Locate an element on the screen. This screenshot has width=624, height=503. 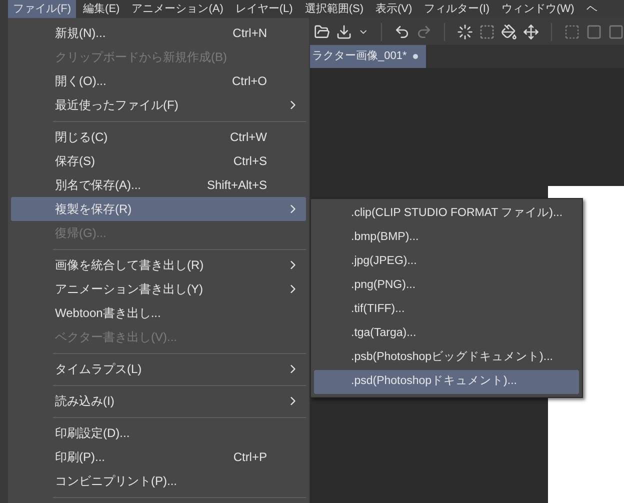
menu-item: 閉じる(C) Ctrl+W is located at coordinates (158, 137).